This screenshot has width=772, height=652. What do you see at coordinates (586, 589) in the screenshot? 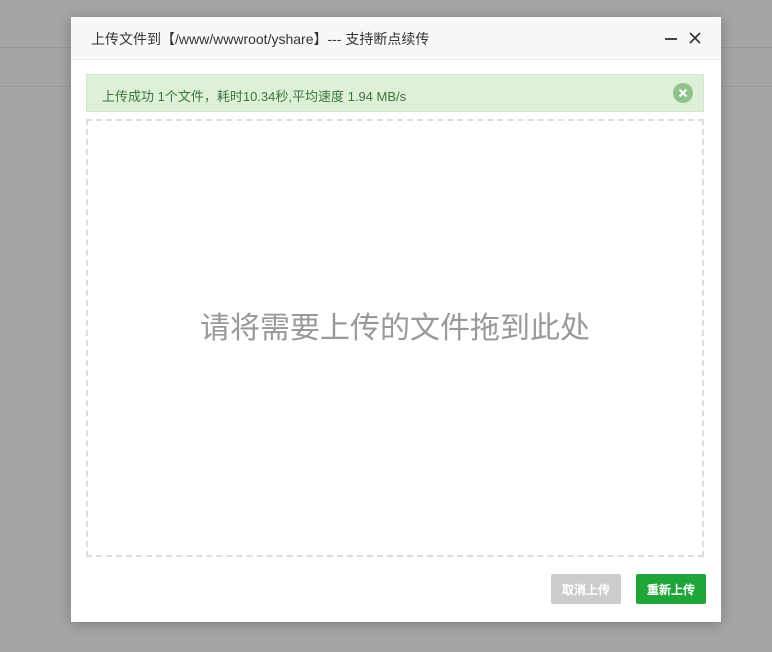
I see `cancel-upload-button: 取消上传` at bounding box center [586, 589].